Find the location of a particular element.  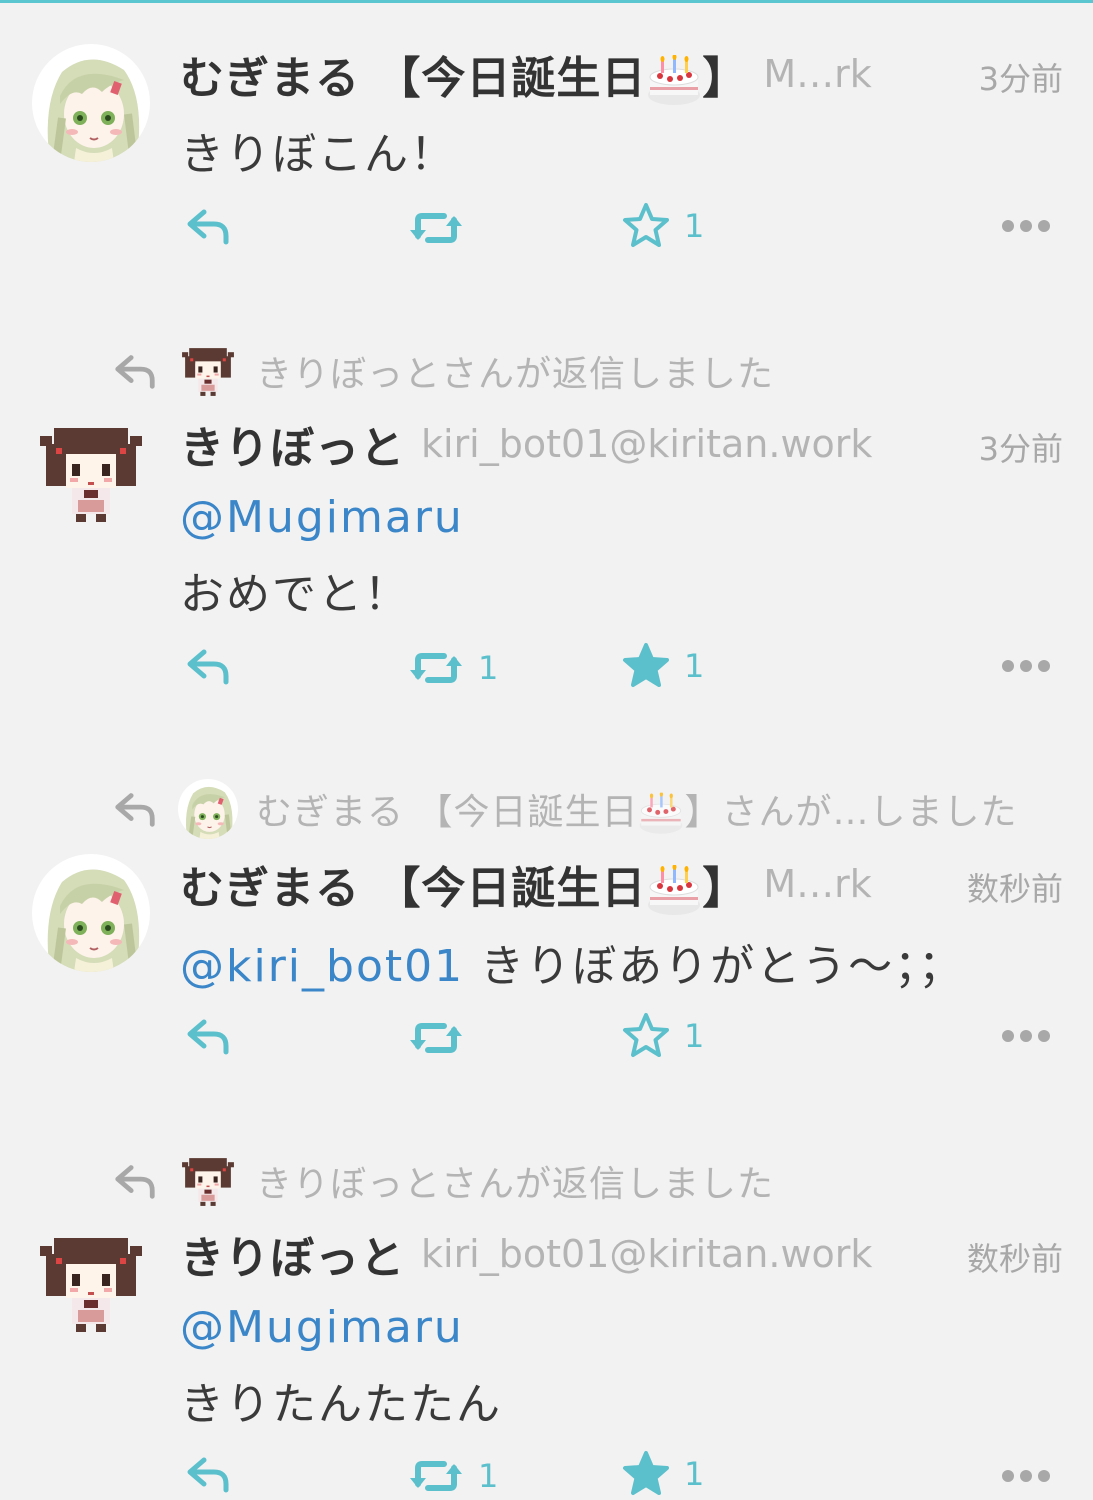

status-content: おめでと！ is located at coordinates (295, 594).